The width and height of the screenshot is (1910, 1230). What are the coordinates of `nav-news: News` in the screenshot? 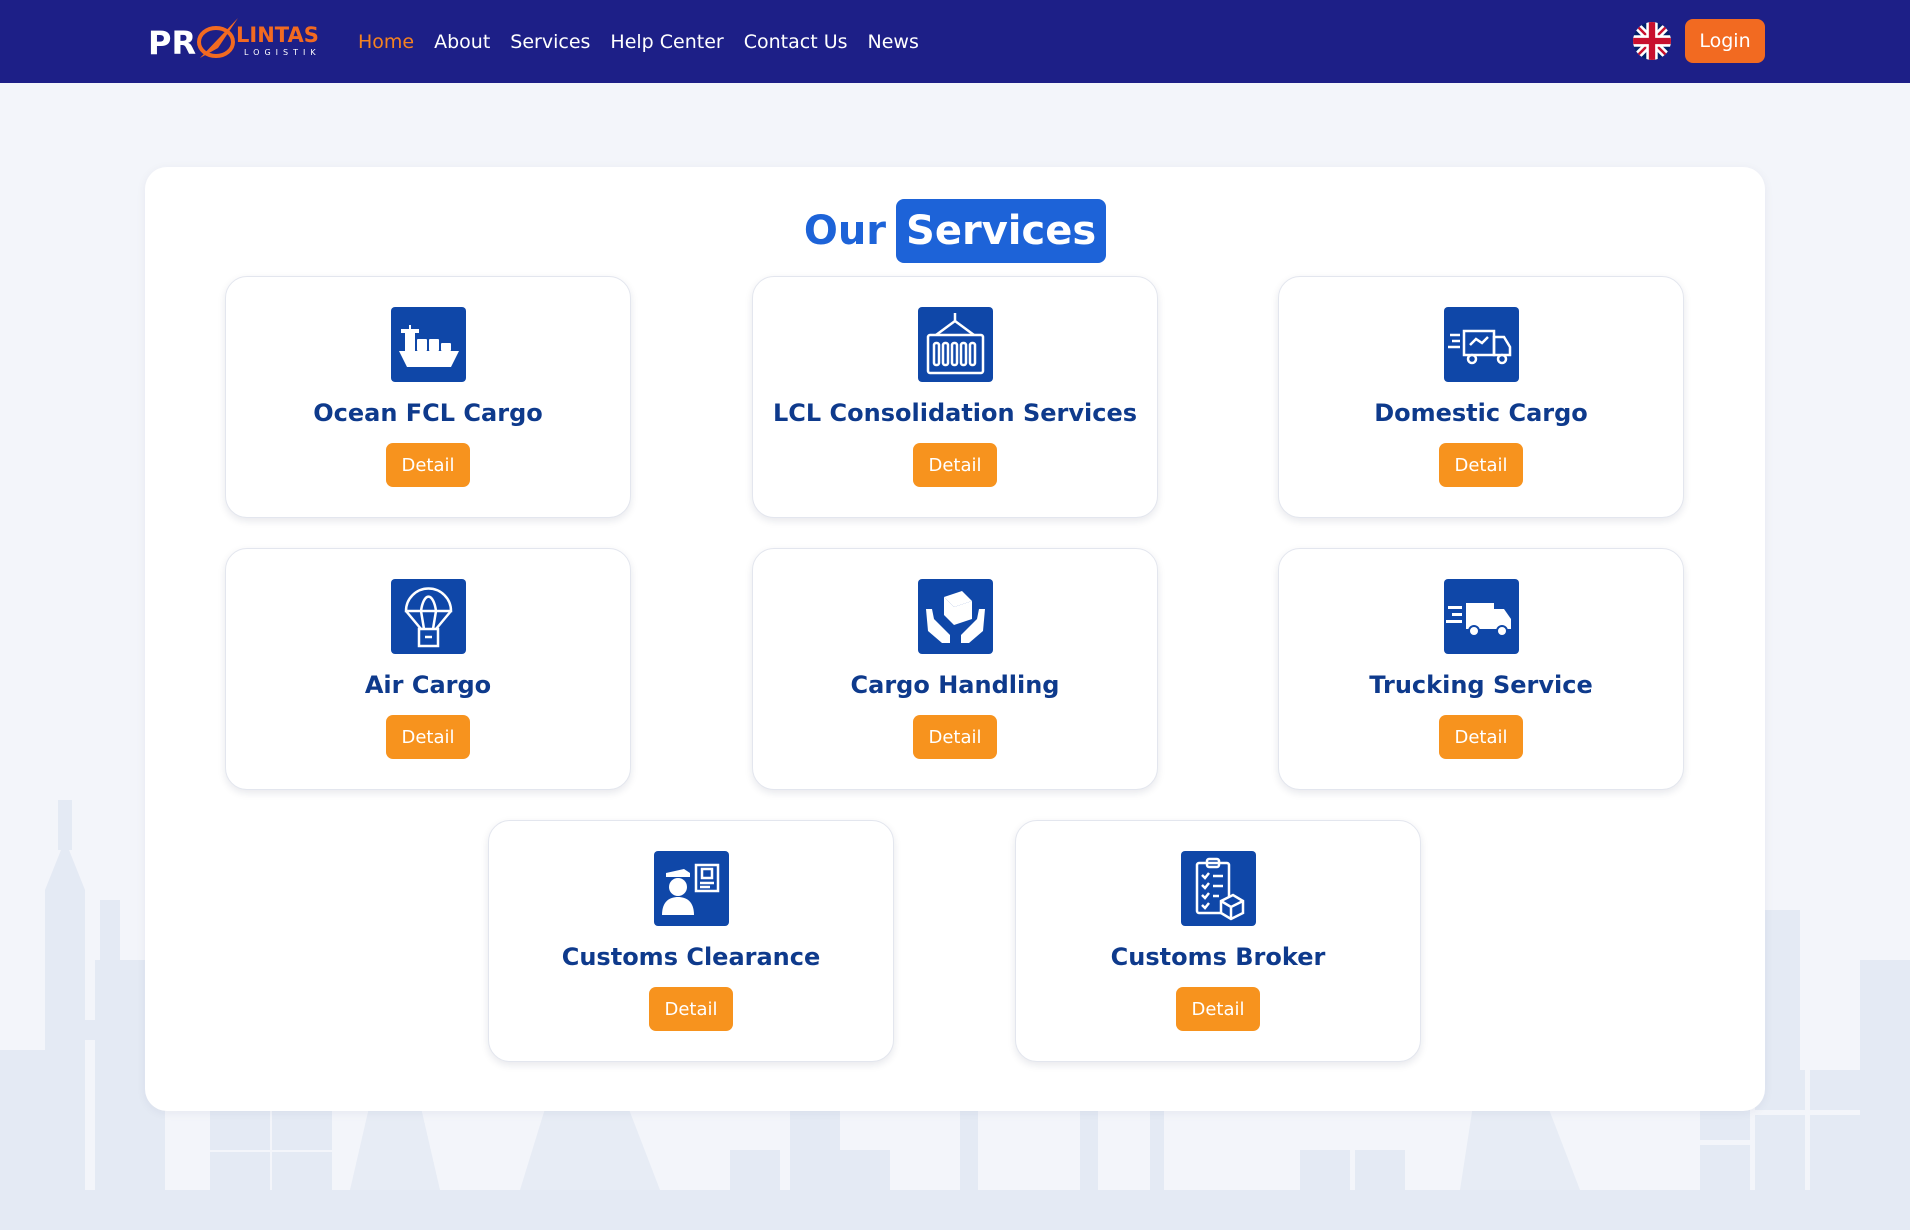 It's located at (893, 42).